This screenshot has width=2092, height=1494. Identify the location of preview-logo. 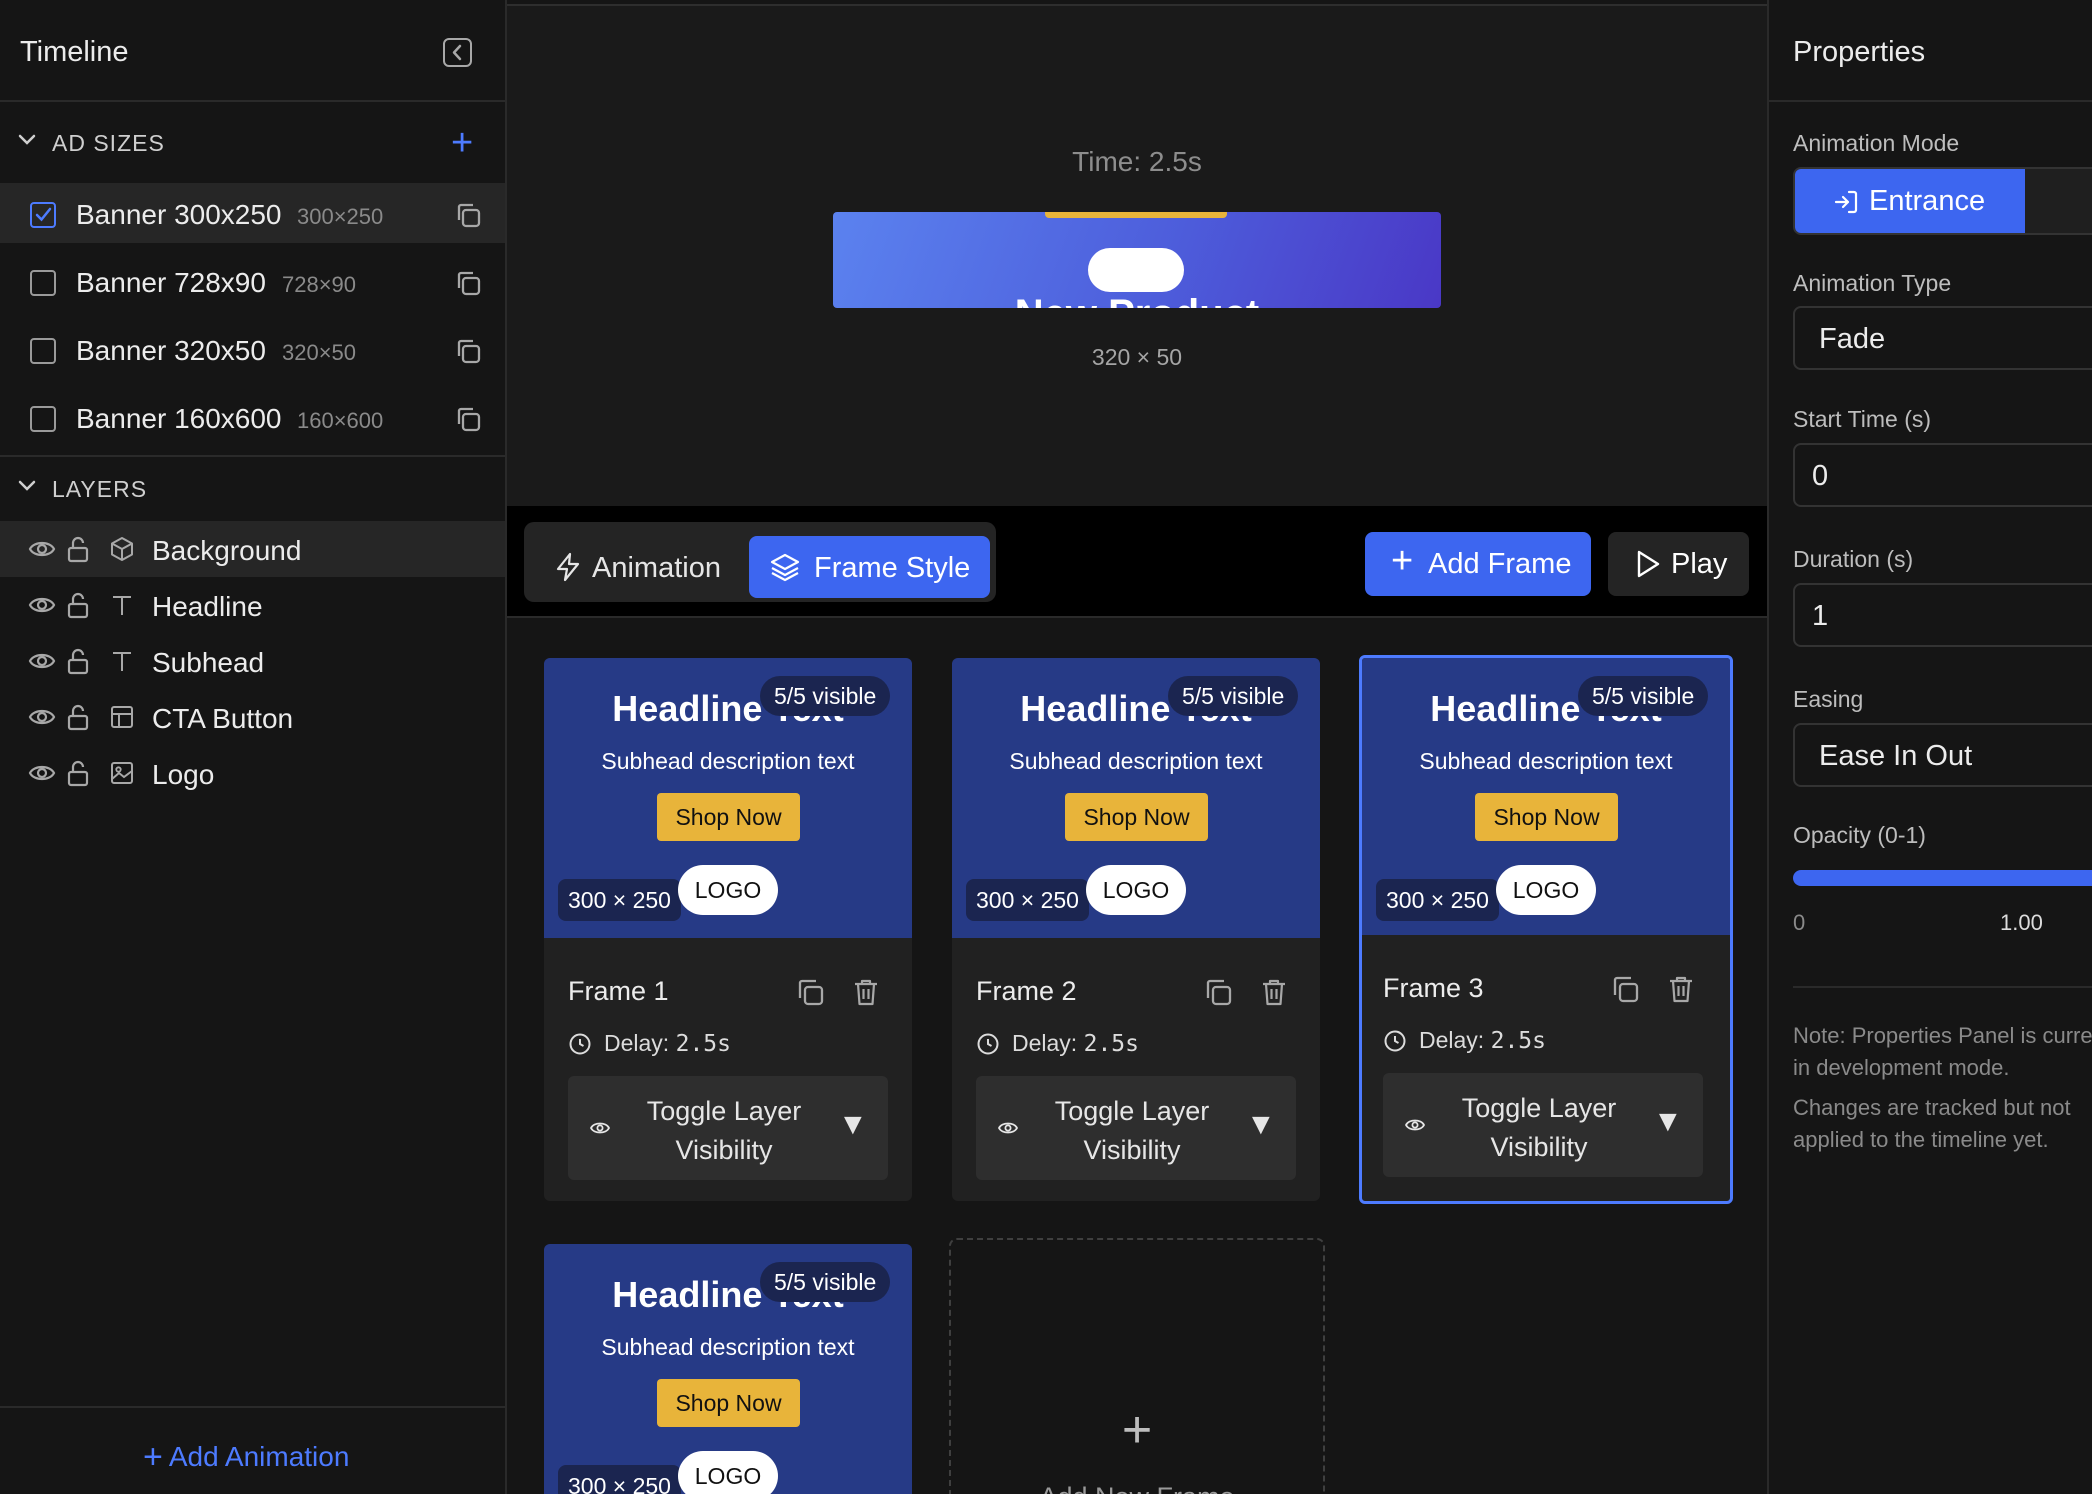
(1136, 270).